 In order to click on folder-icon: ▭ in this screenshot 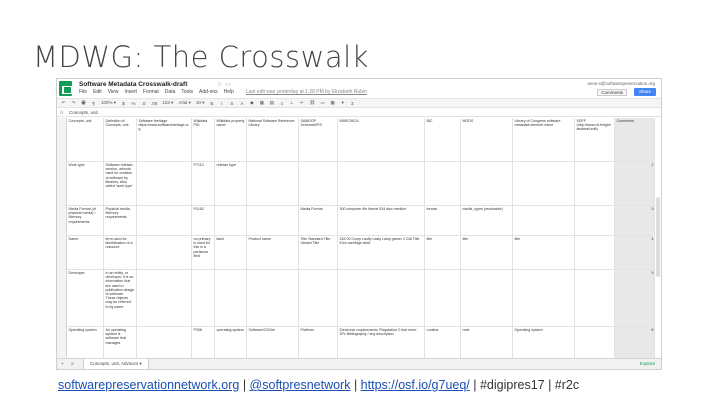, I will do `click(228, 84)`.